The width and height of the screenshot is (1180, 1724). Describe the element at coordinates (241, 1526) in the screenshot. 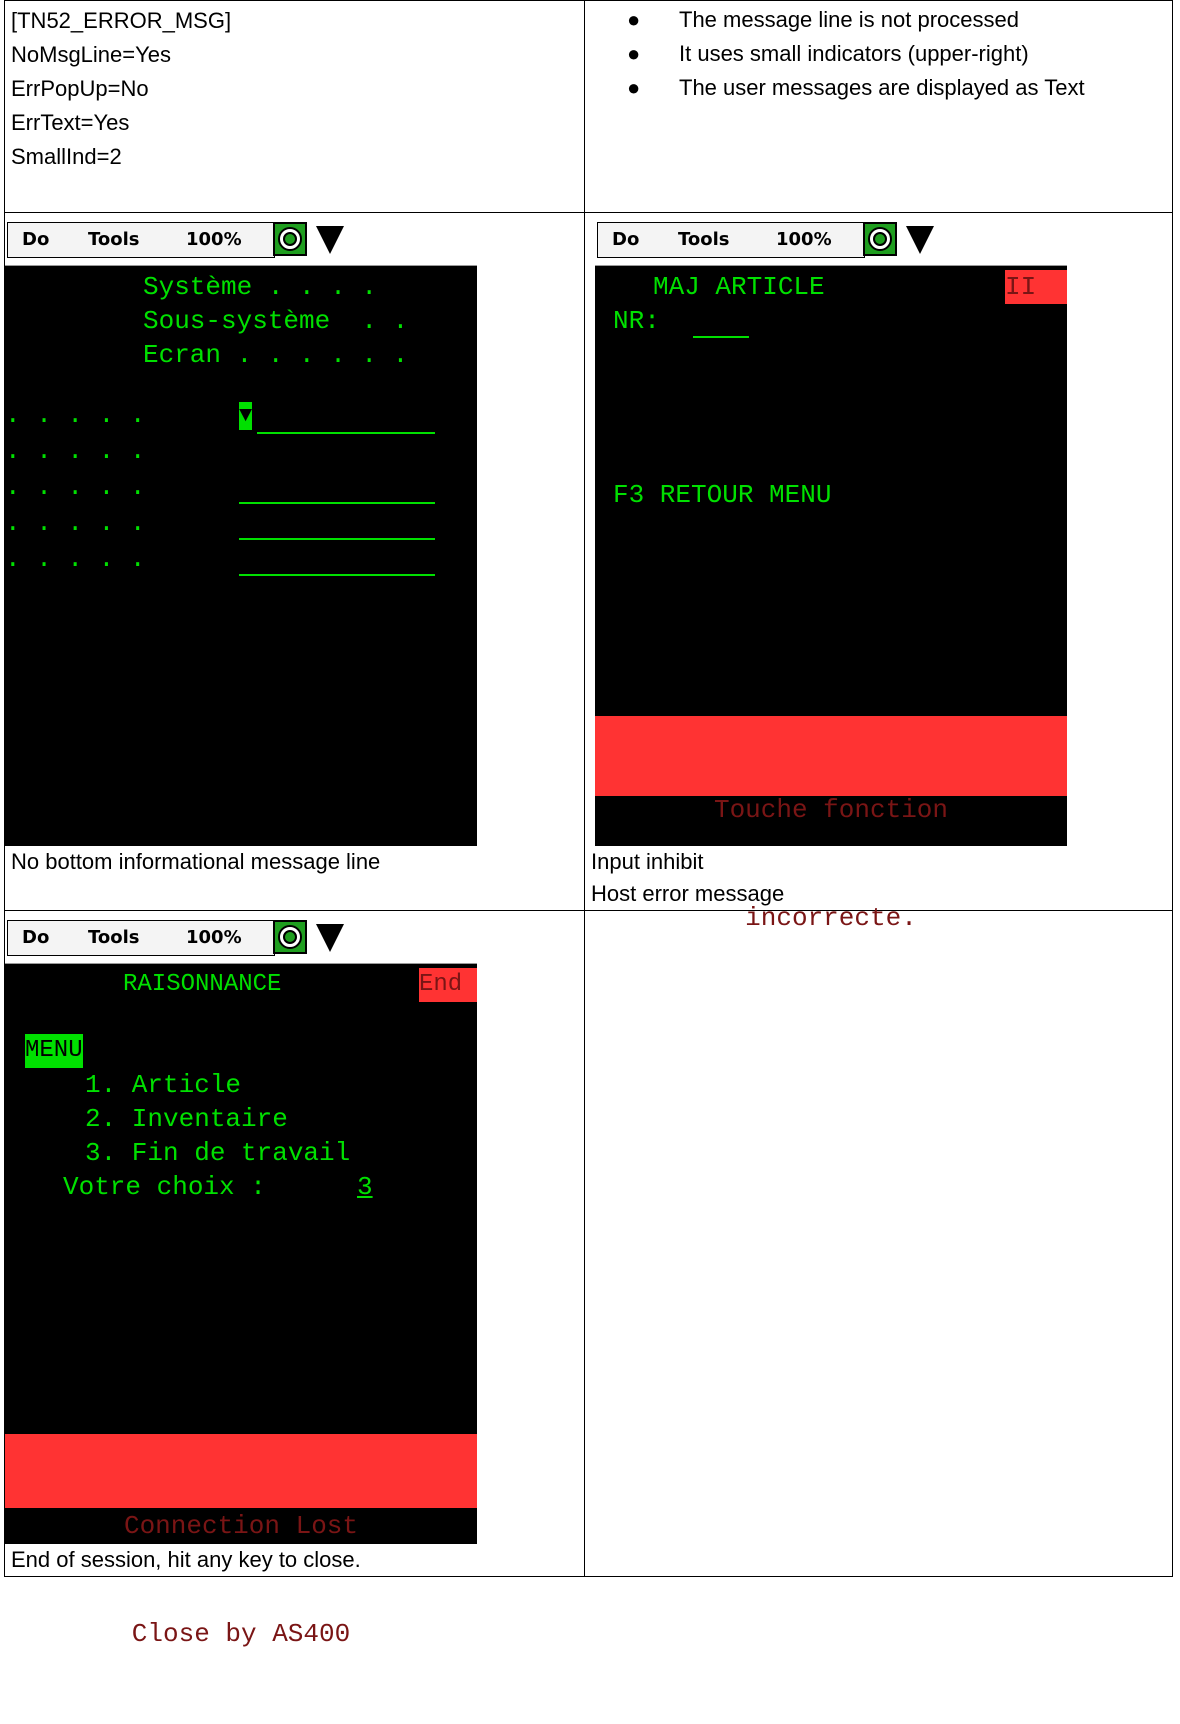

I see `error-line: Connection Lost` at that location.